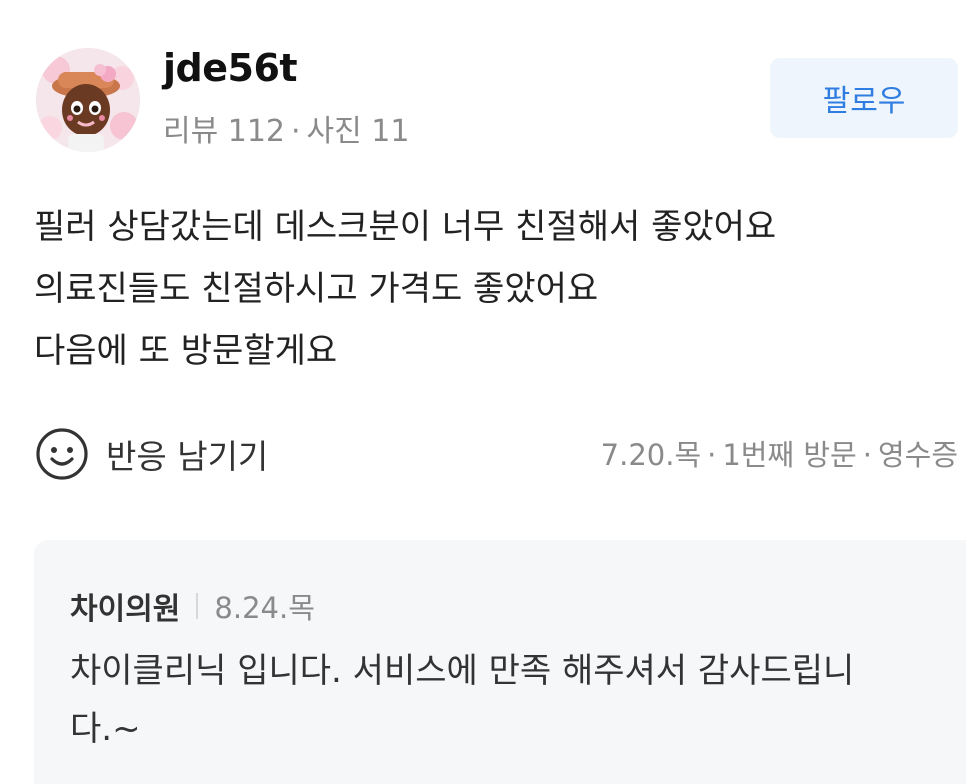 The height and width of the screenshot is (784, 966). I want to click on avatar-icon, so click(88, 100).